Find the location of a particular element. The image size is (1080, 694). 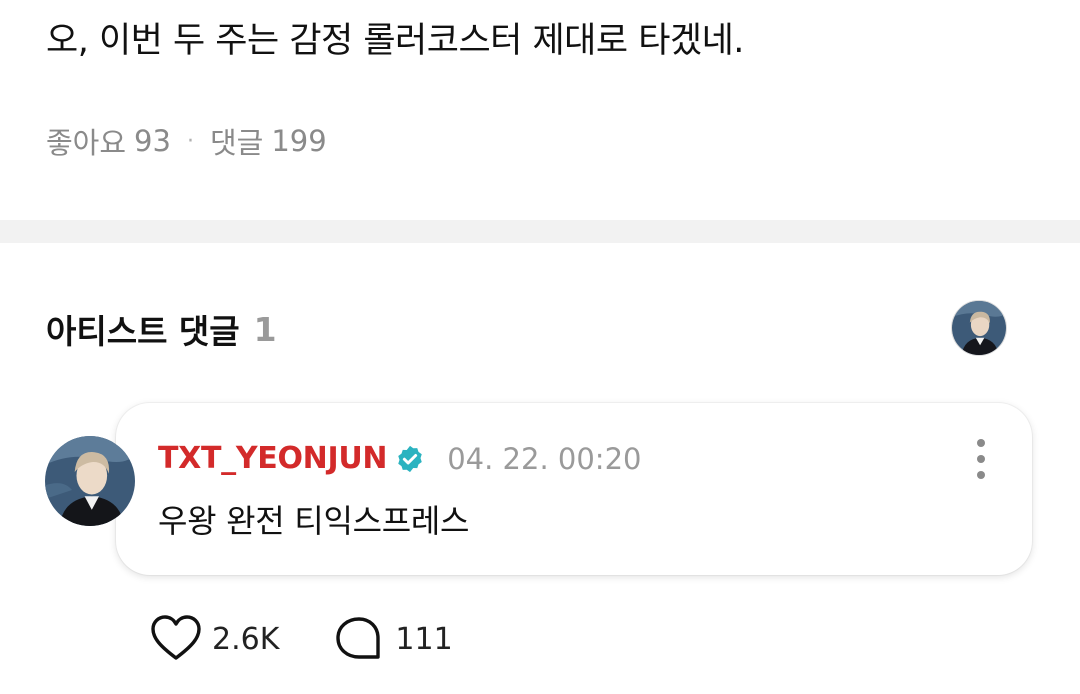

likes-label: 좋아요 is located at coordinates (86, 143).